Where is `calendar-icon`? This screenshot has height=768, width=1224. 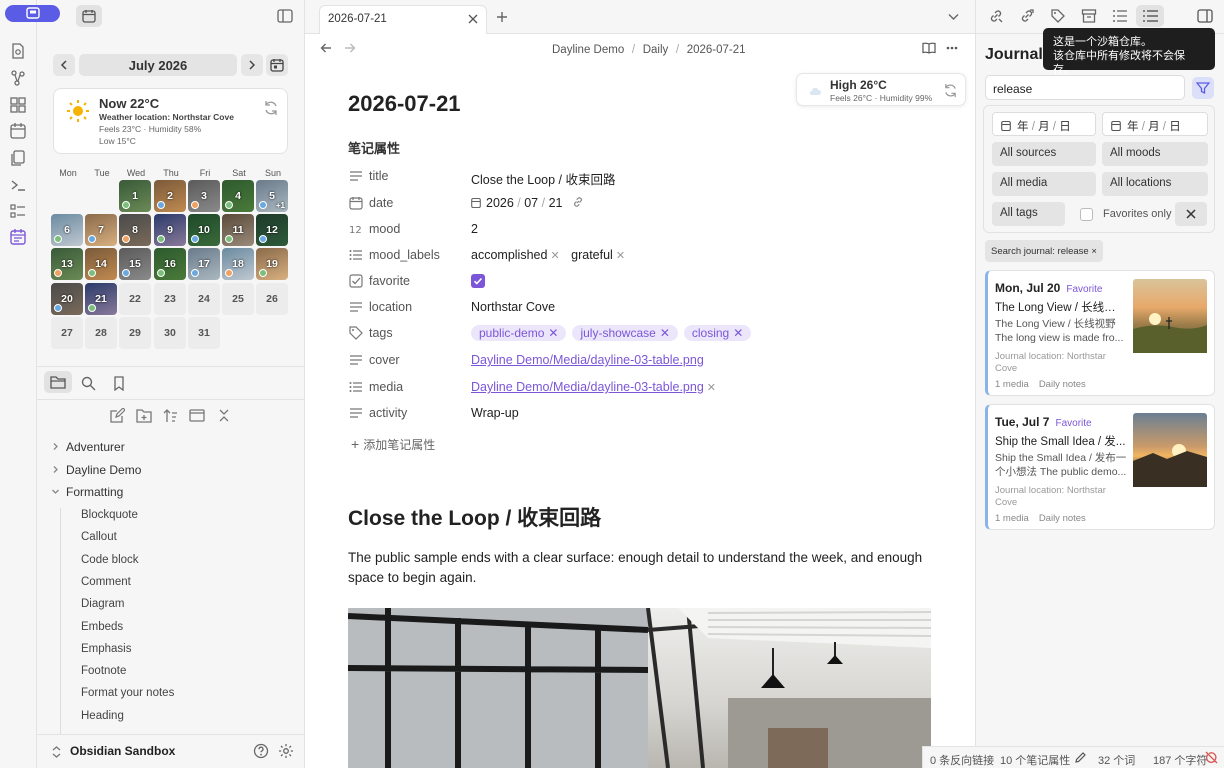 calendar-icon is located at coordinates (18, 131).